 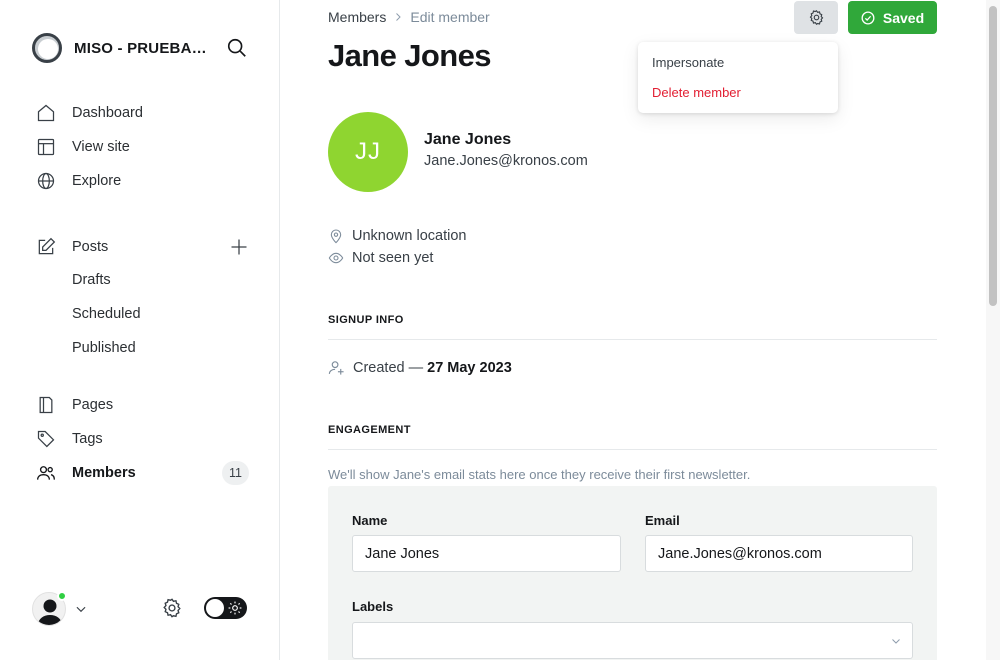 I want to click on member-email: Jane.Jones@kronos.com, so click(x=506, y=161).